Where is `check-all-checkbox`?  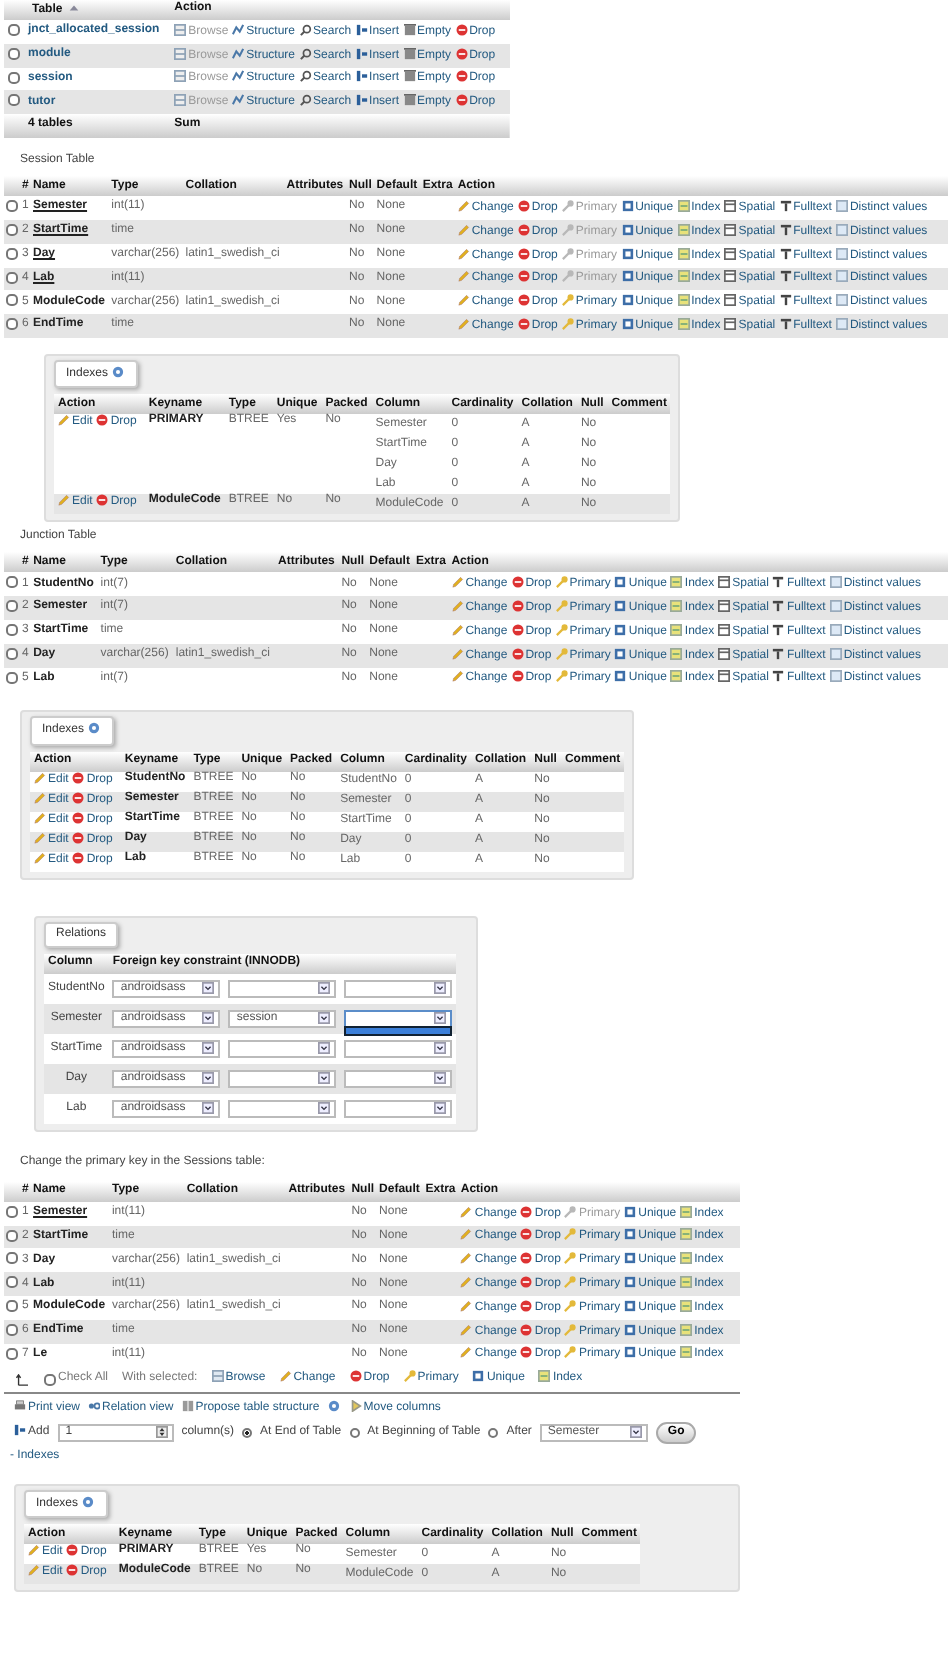
check-all-checkbox is located at coordinates (50, 1379).